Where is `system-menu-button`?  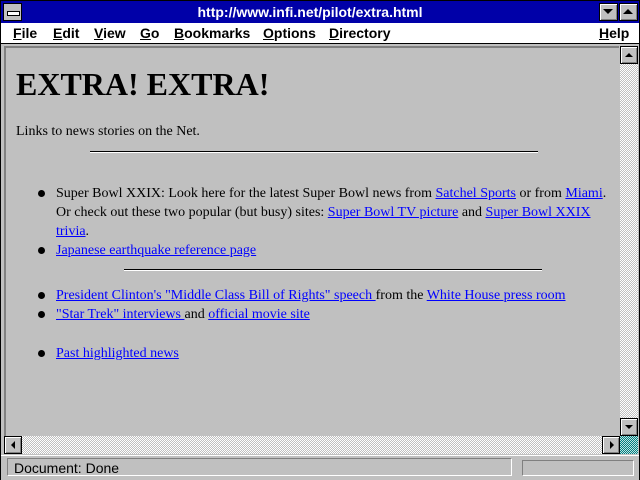
system-menu-button is located at coordinates (12, 12).